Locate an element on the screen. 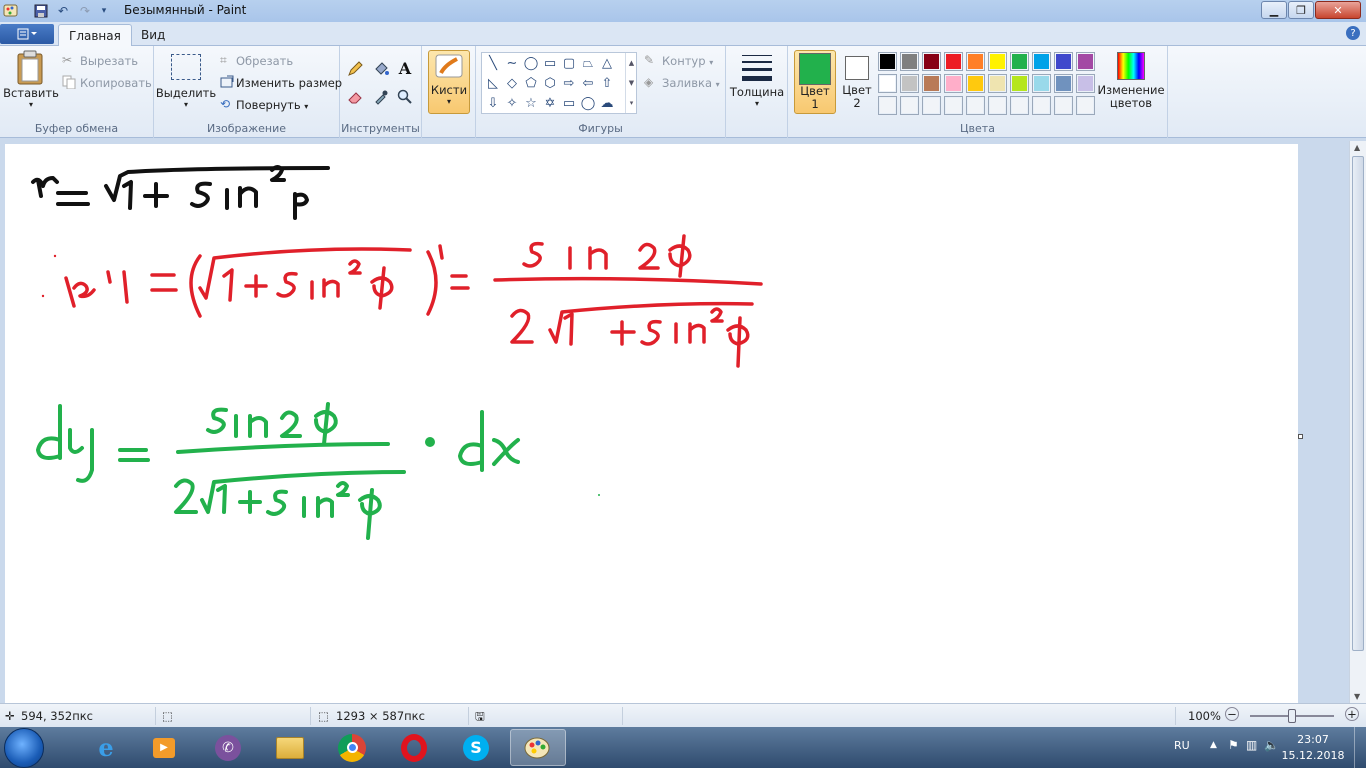  scrollbar-thumb is located at coordinates (1358, 403).